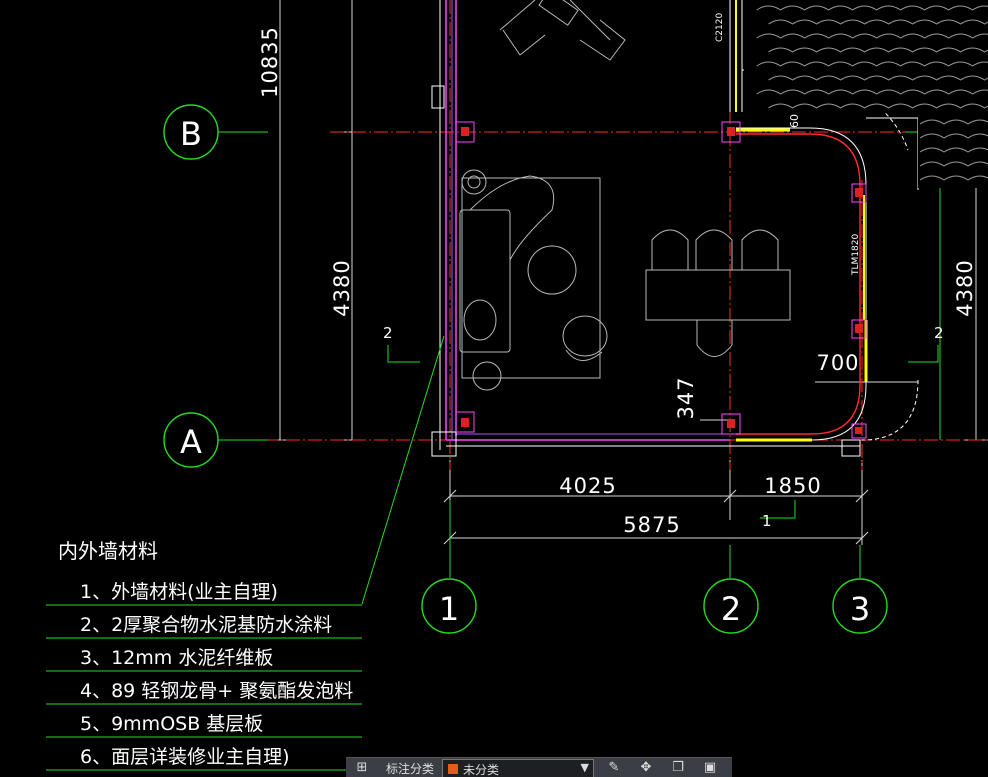  What do you see at coordinates (678, 768) in the screenshot?
I see `copy-icon: ❐` at bounding box center [678, 768].